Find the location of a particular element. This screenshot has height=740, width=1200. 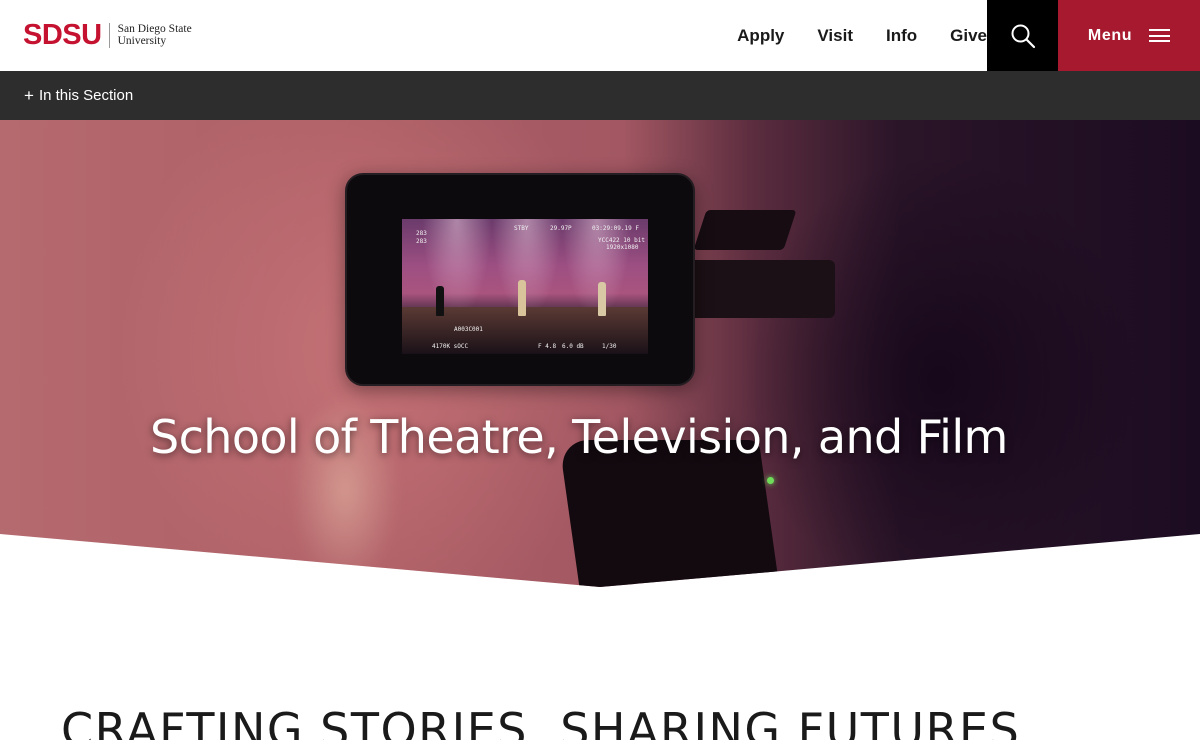

search-icon is located at coordinates (1023, 36).